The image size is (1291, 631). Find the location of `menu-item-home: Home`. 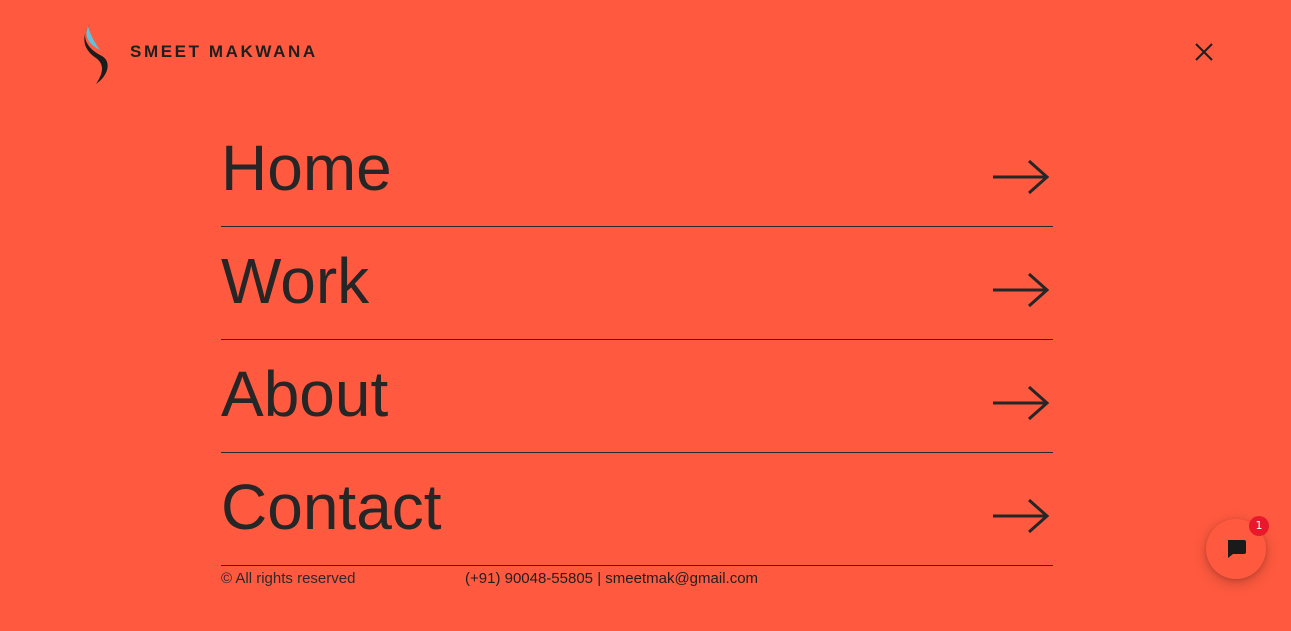

menu-item-home: Home is located at coordinates (637, 170).